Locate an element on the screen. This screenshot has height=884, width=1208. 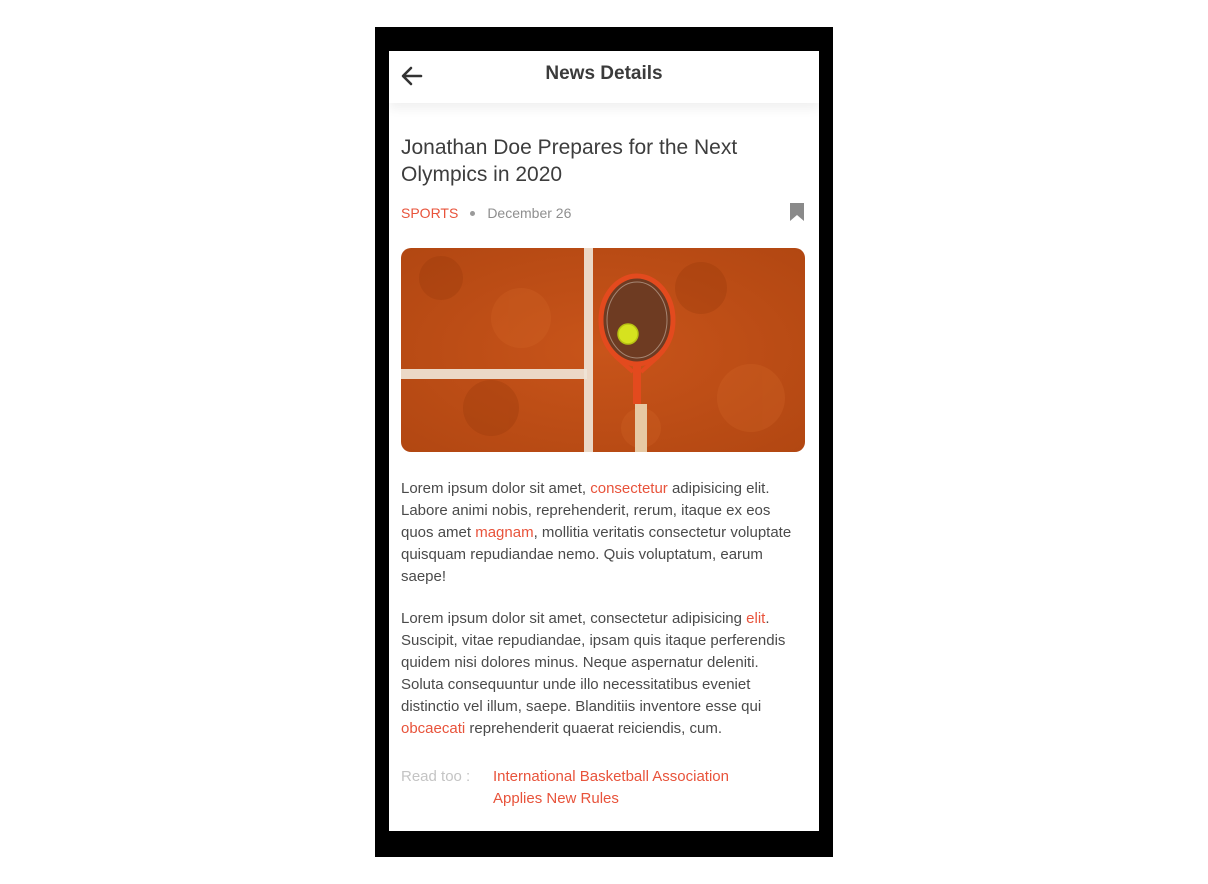
inline-link: consectetur is located at coordinates (629, 488).